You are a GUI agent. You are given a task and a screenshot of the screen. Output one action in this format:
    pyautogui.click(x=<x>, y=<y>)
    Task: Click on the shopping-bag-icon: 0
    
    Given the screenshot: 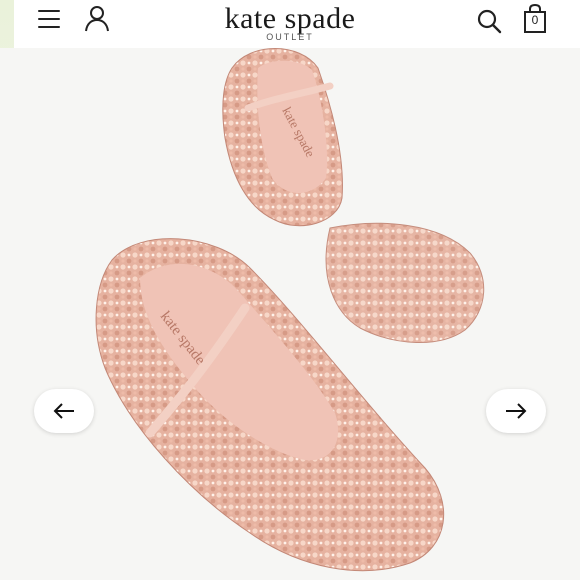 What is the action you would take?
    pyautogui.click(x=535, y=18)
    